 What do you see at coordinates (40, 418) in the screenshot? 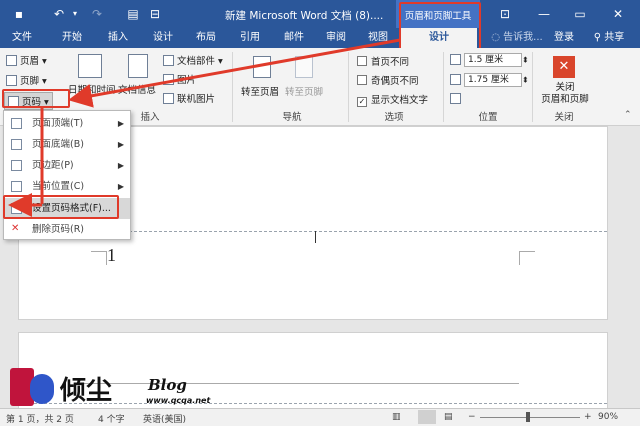
I see `page-count: 第 1 页，共 2 页` at bounding box center [40, 418].